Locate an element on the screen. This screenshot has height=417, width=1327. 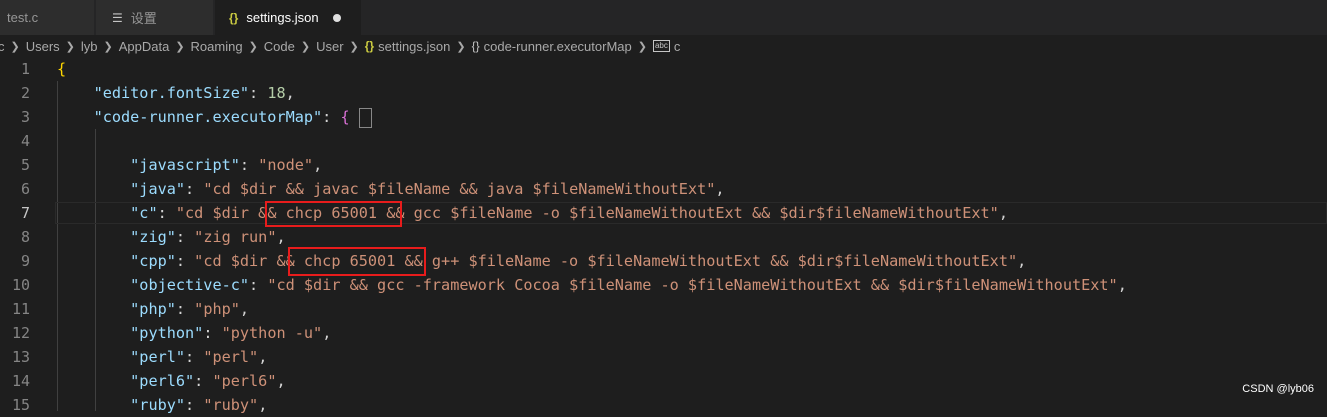
line-content: "perl": "perl", is located at coordinates (199, 357).